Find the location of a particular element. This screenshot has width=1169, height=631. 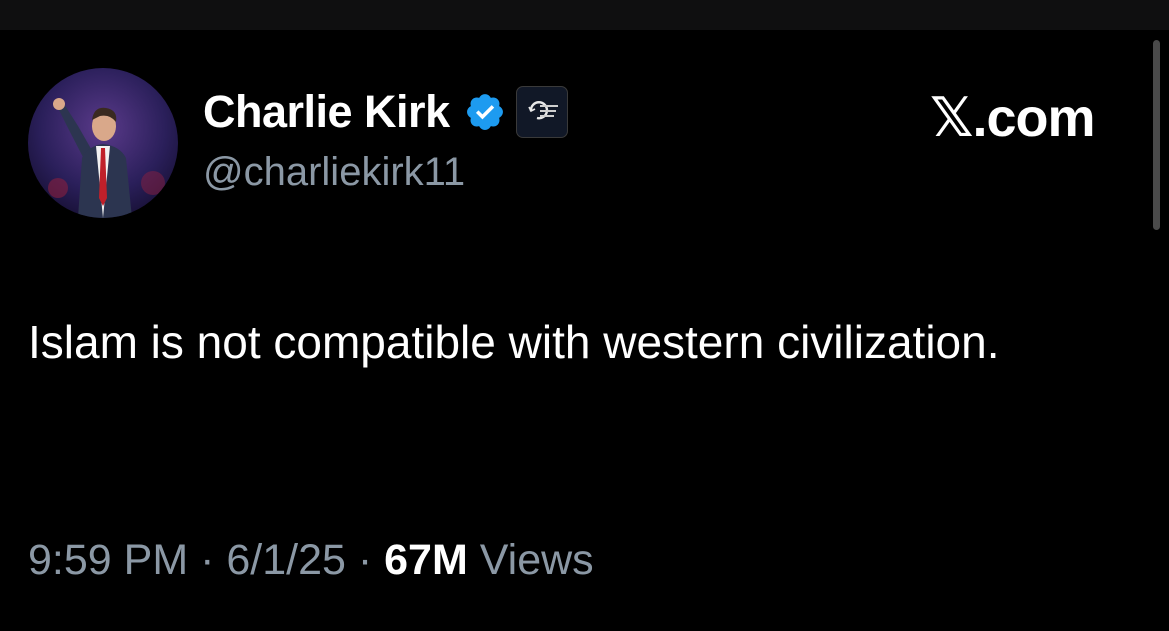

site-label: 𝕏.com is located at coordinates (1013, 118).